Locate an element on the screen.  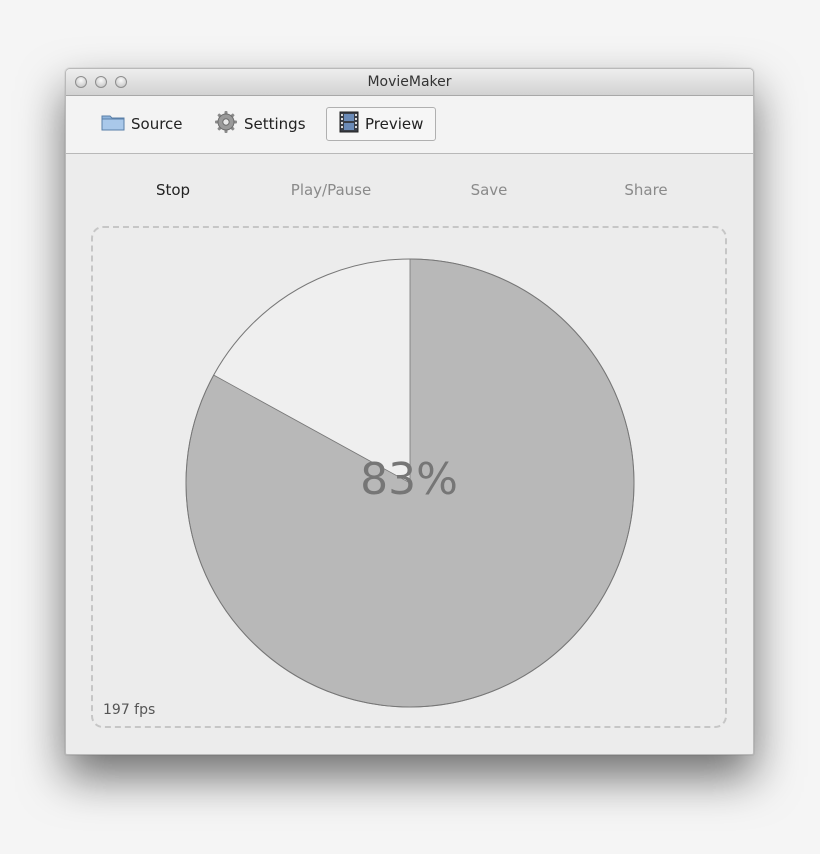
gear-icon is located at coordinates (226, 124).